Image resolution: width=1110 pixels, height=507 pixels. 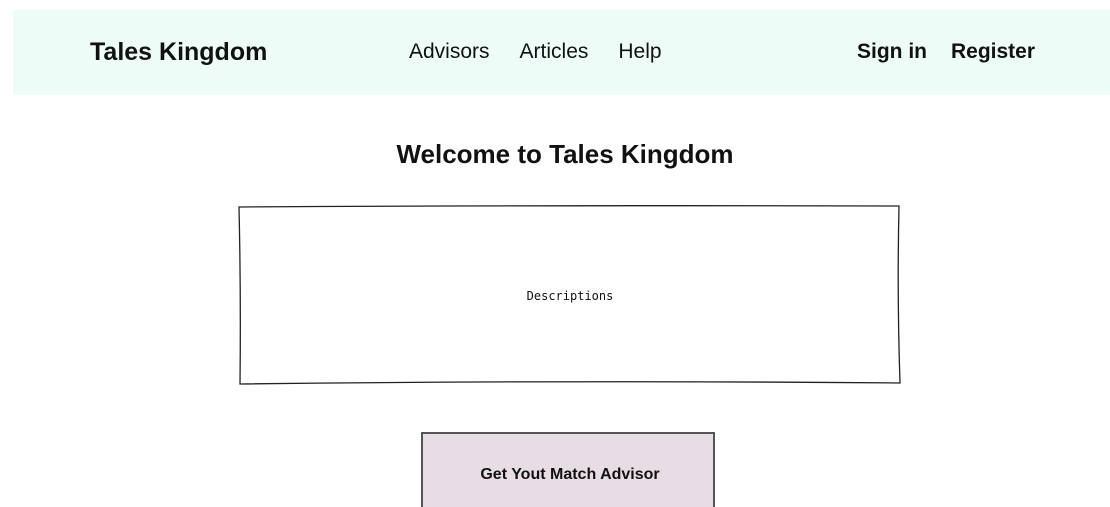 I want to click on auth-links: Sign in Register, so click(x=946, y=52).